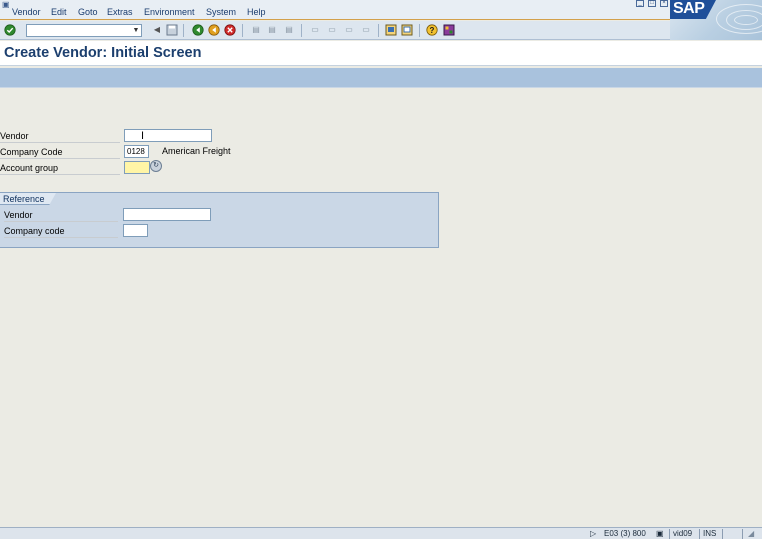  I want to click on save-icon, so click(172, 30).